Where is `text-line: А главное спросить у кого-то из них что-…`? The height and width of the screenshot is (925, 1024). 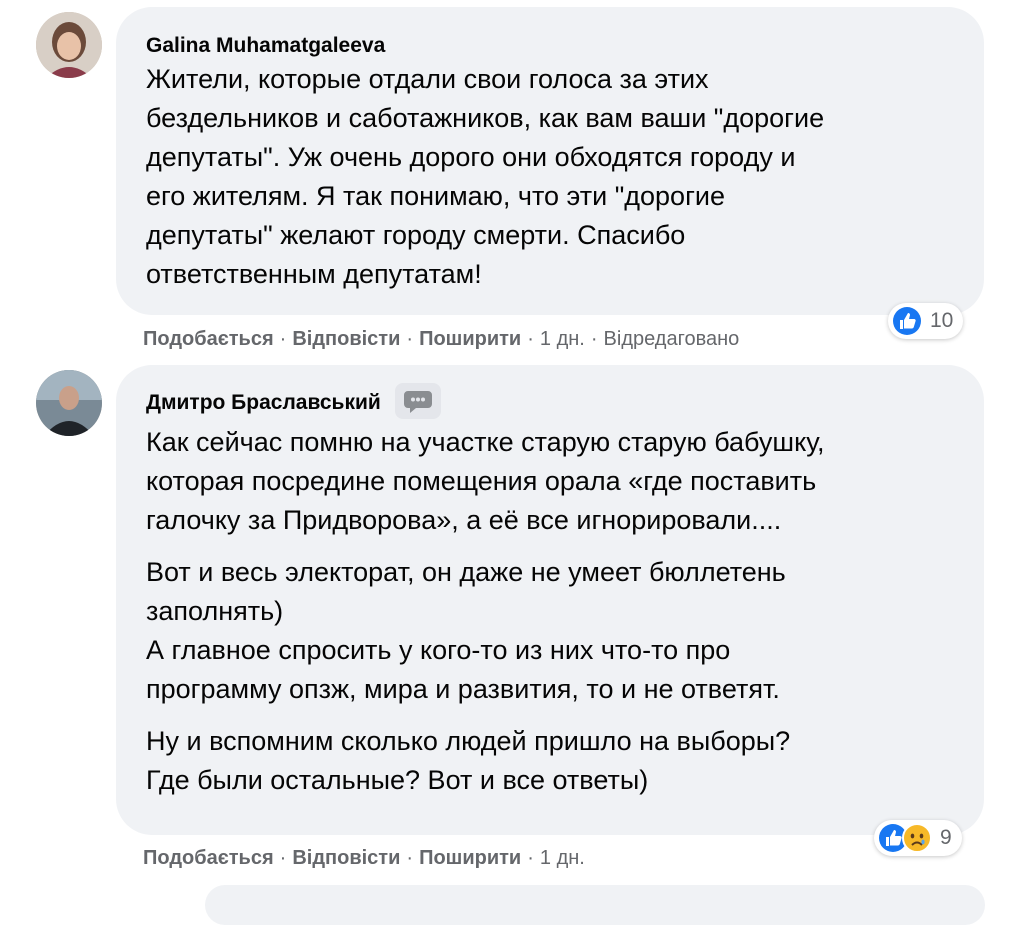 text-line: А главное спросить у кого-то из них что-… is located at coordinates (438, 650).